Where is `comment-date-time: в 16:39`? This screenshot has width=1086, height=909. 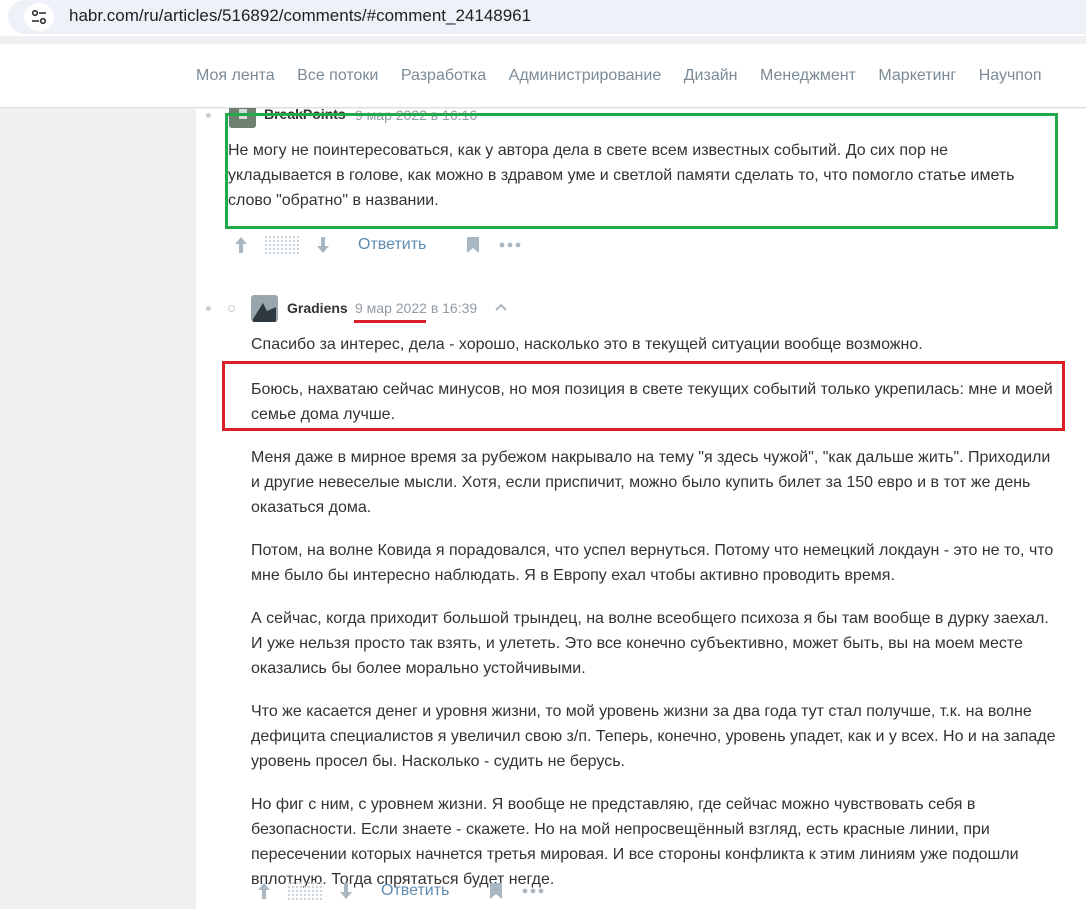 comment-date-time: в 16:39 is located at coordinates (454, 308).